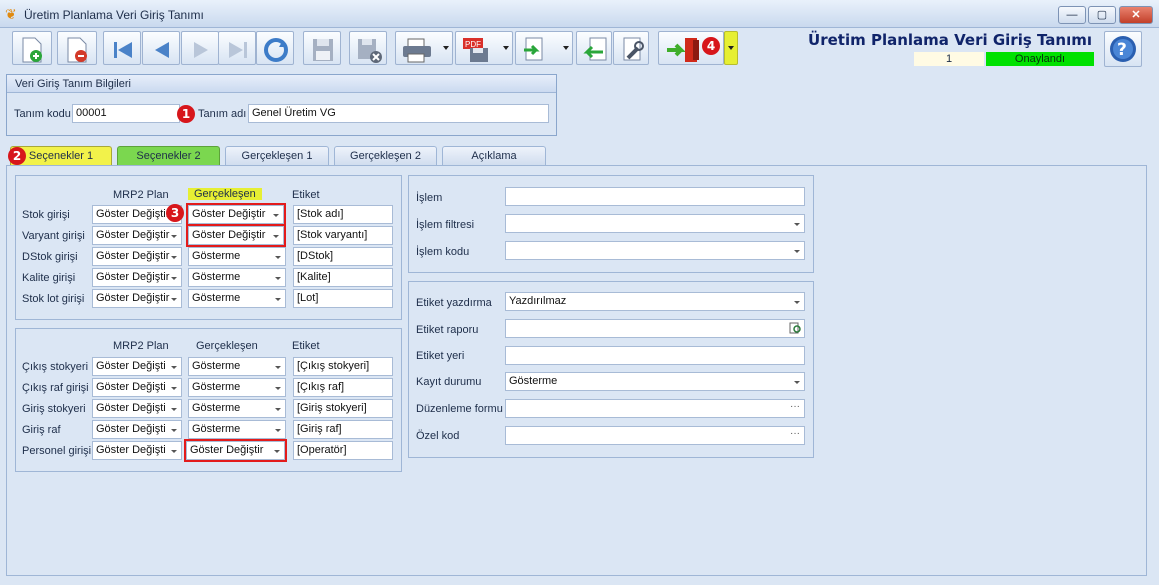 The height and width of the screenshot is (585, 1159). Describe the element at coordinates (306, 346) in the screenshot. I see `col-etiket: Etiket` at that location.